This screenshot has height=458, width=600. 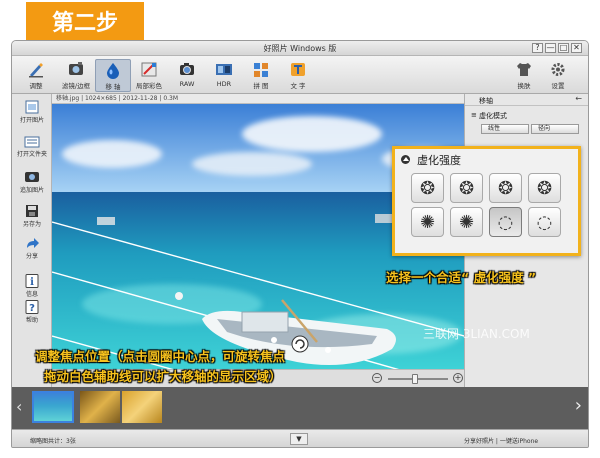 I want to click on add-image-icon, so click(x=32, y=177).